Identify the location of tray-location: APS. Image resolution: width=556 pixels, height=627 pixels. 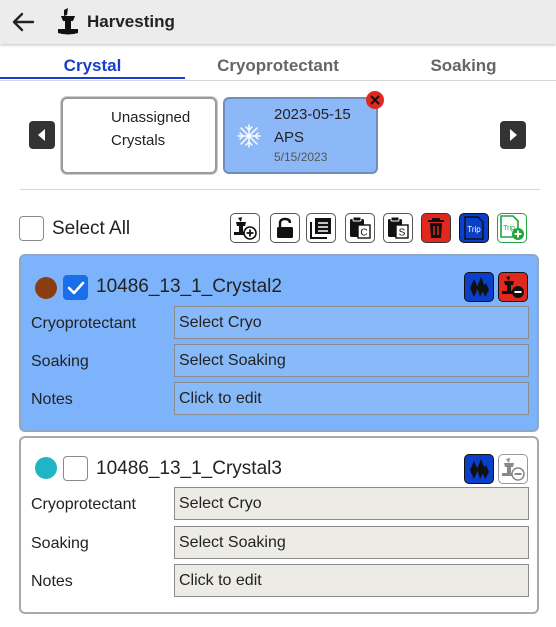
(289, 137).